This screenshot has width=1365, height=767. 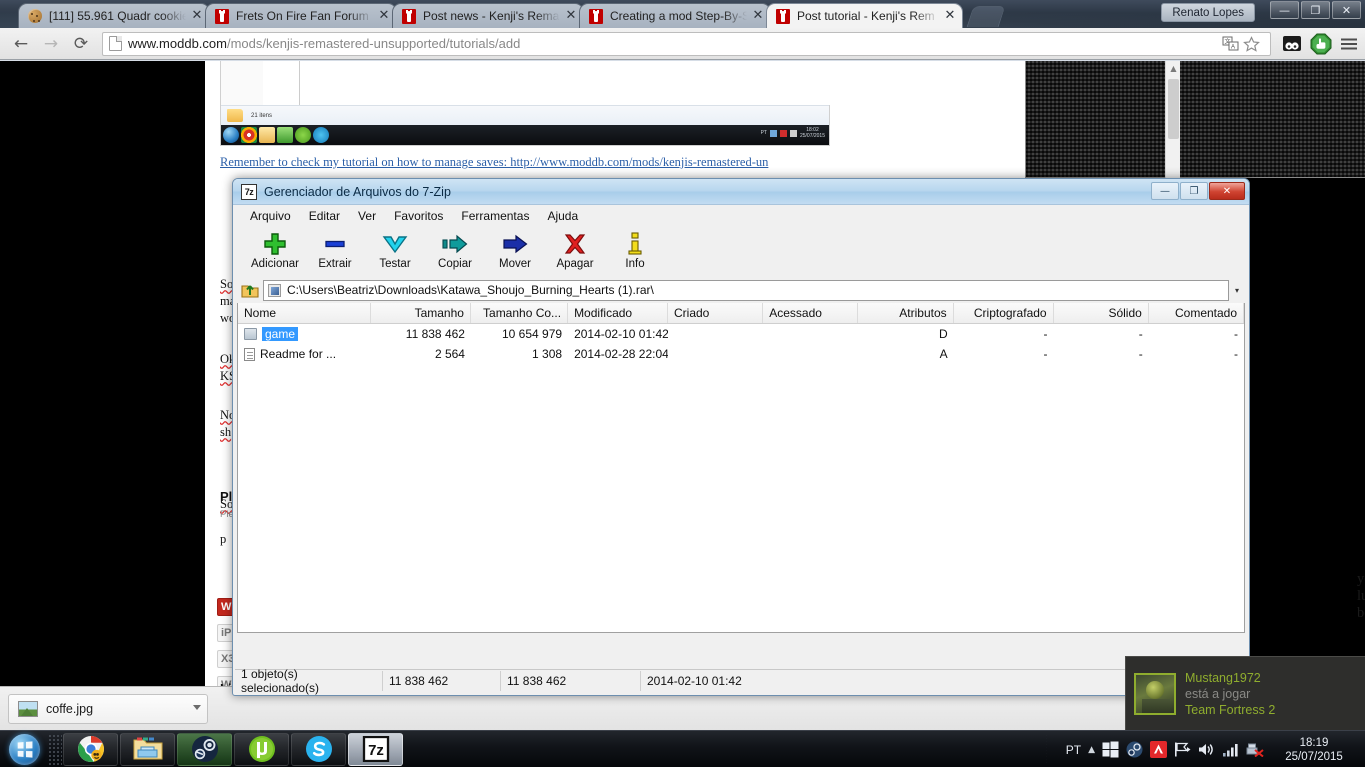 I want to click on row-size: 2 564, so click(x=449, y=354).